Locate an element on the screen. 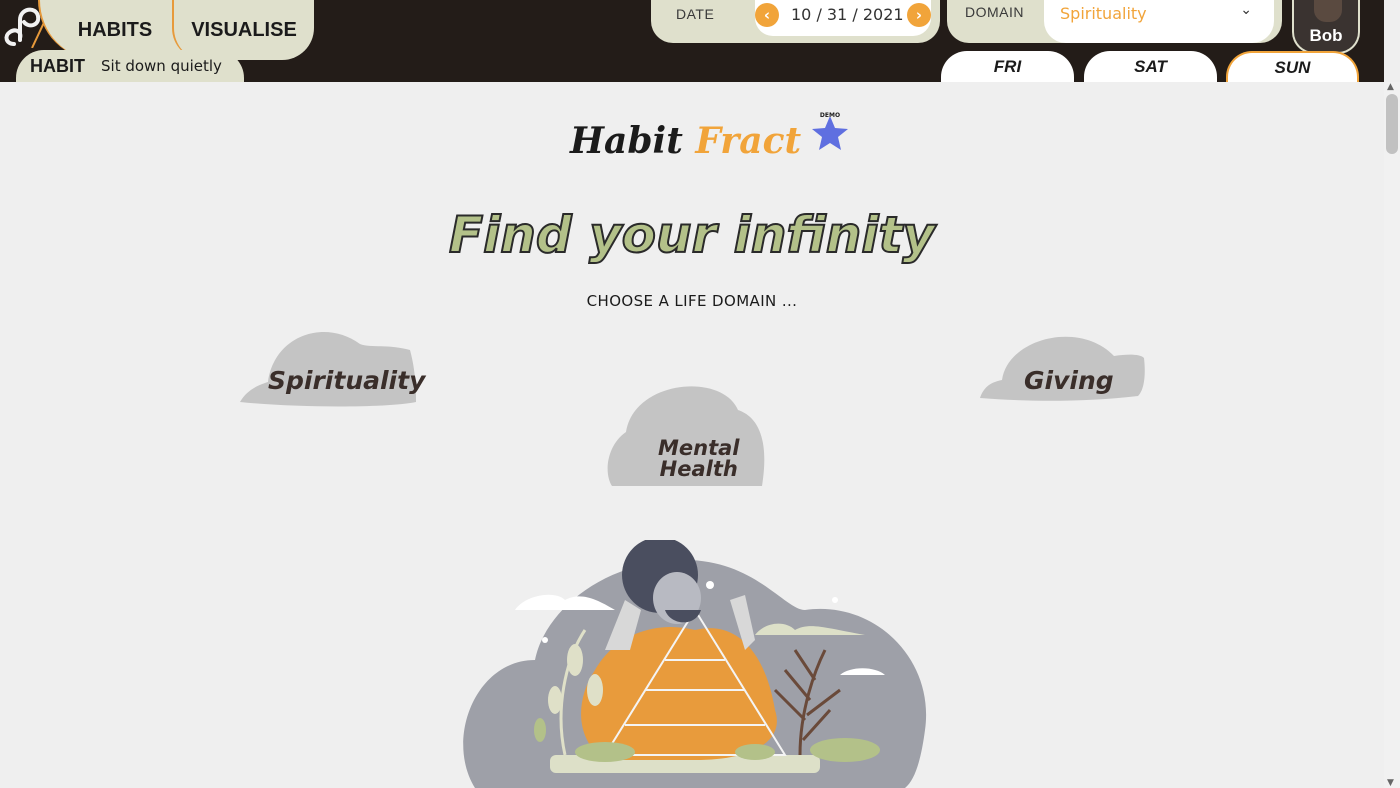  domain-selected-value: Spirituality is located at coordinates (1103, 13).